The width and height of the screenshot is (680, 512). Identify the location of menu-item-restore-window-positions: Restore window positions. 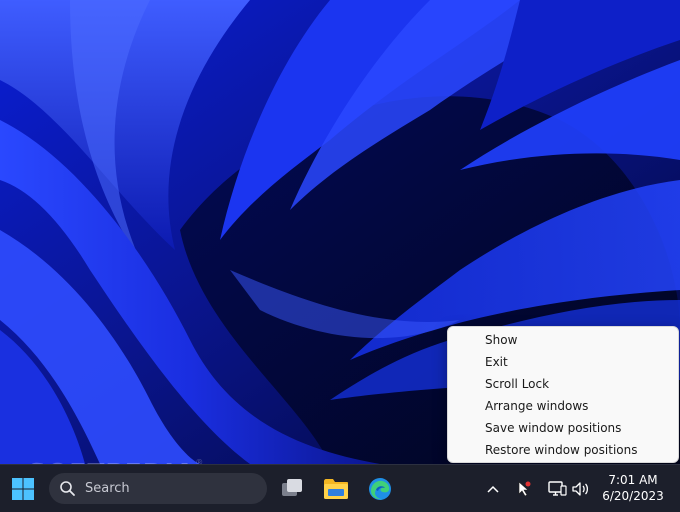
(563, 450).